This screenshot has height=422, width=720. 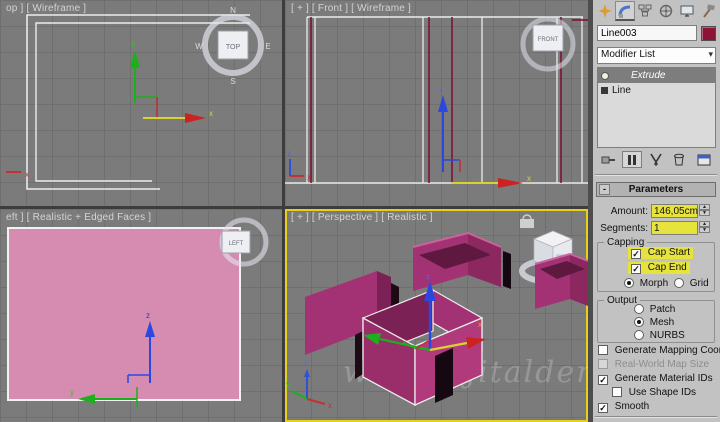 I want to click on checkbox-label: Generate Mapping Coords., so click(x=667, y=350).